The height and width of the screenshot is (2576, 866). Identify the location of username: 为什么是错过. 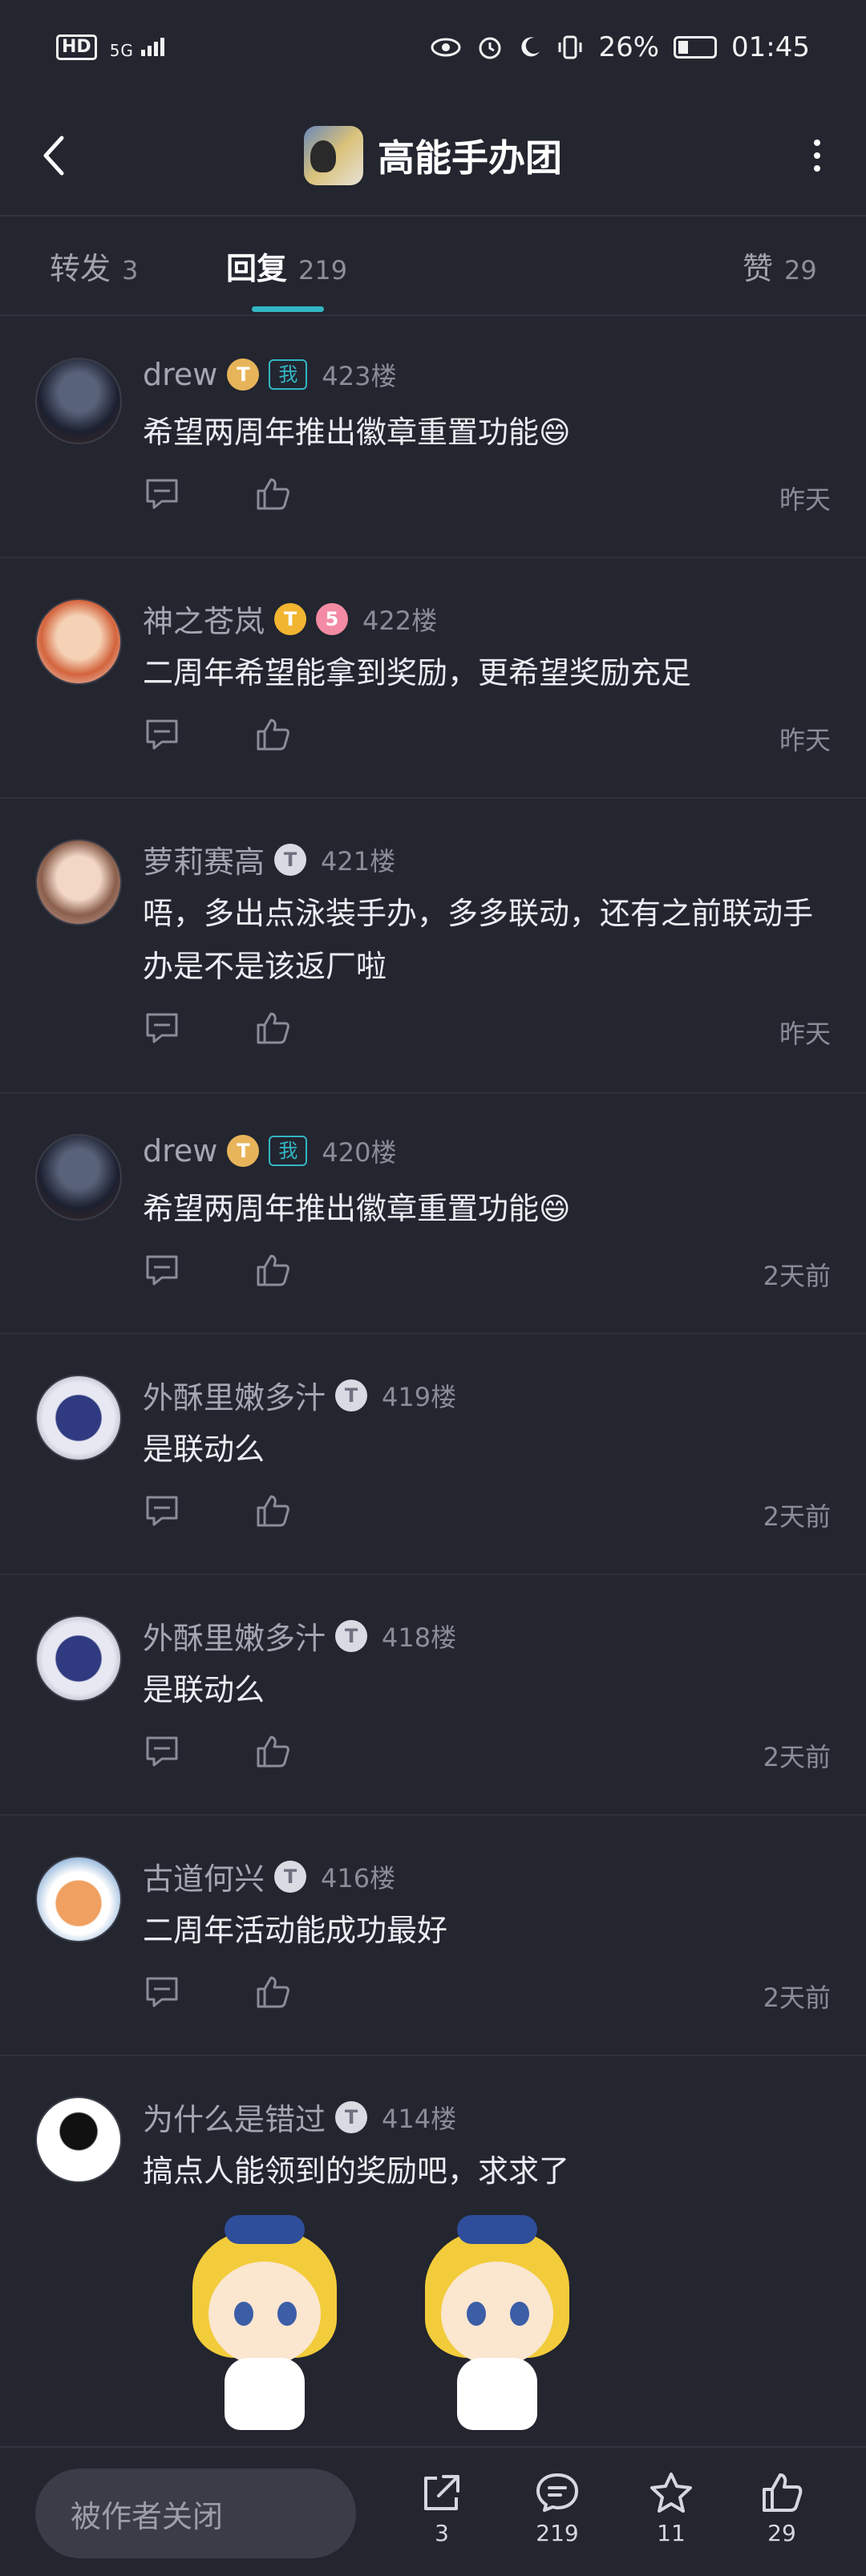
(234, 2117).